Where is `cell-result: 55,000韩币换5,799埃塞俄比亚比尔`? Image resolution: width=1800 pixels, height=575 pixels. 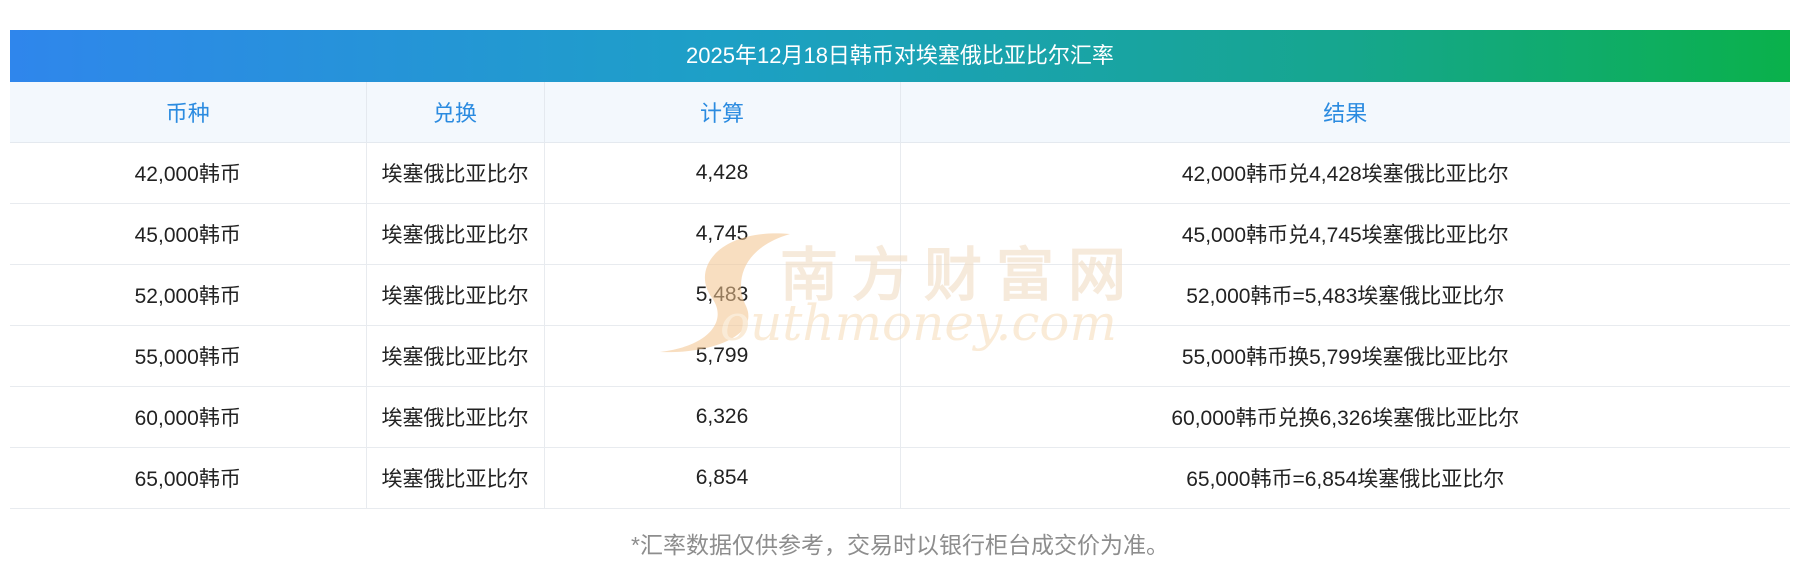 cell-result: 55,000韩币换5,799埃塞俄比亚比尔 is located at coordinates (1345, 356).